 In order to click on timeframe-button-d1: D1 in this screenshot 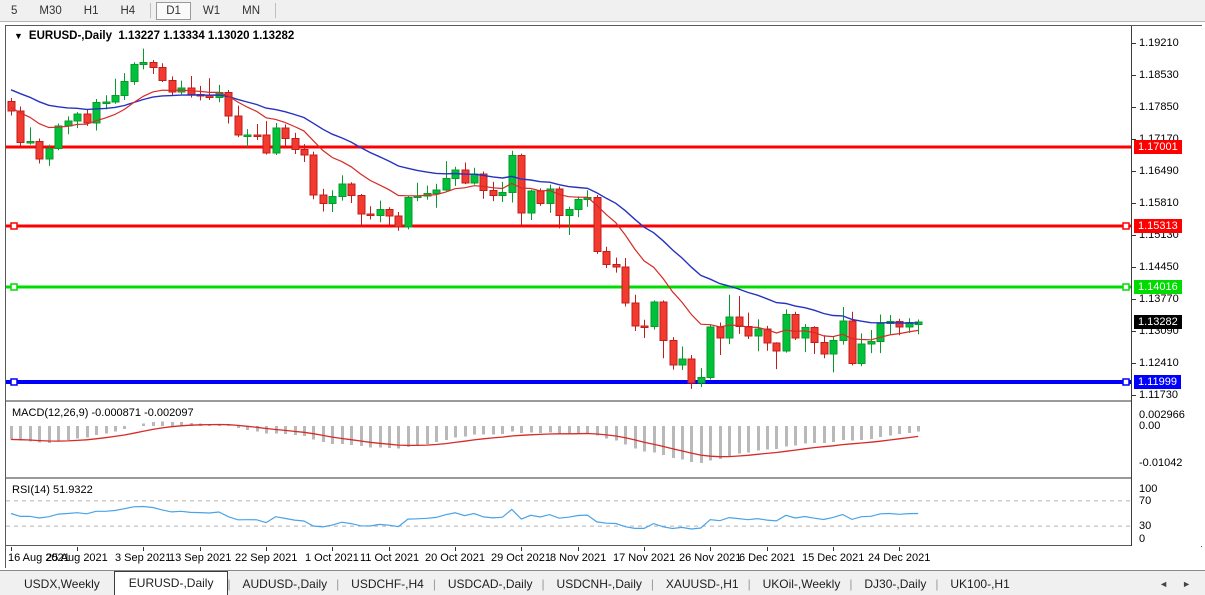, I will do `click(173, 10)`.